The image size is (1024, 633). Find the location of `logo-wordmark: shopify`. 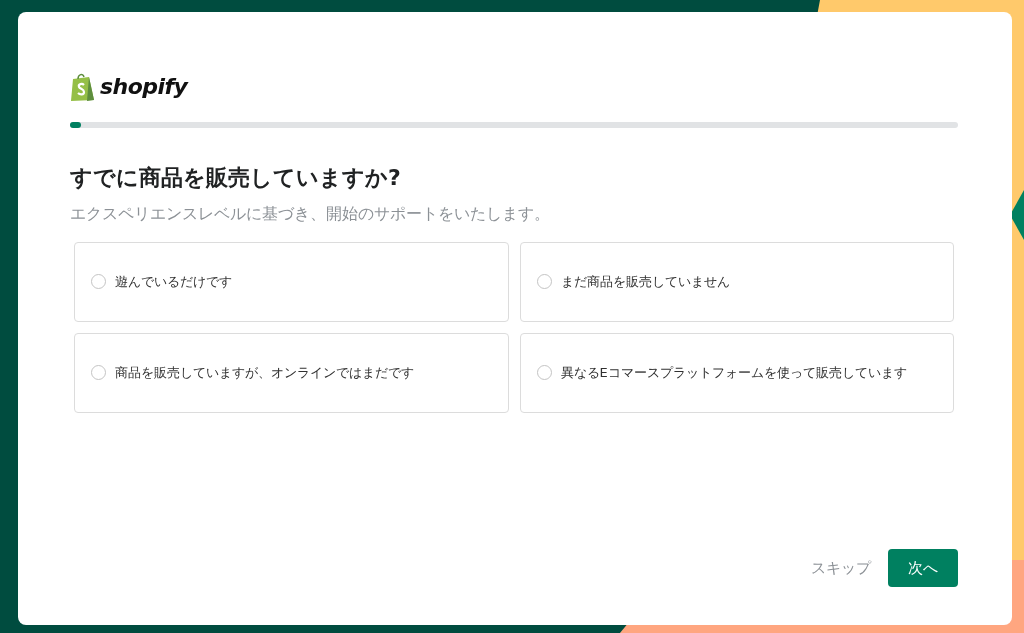

logo-wordmark: shopify is located at coordinates (144, 87).